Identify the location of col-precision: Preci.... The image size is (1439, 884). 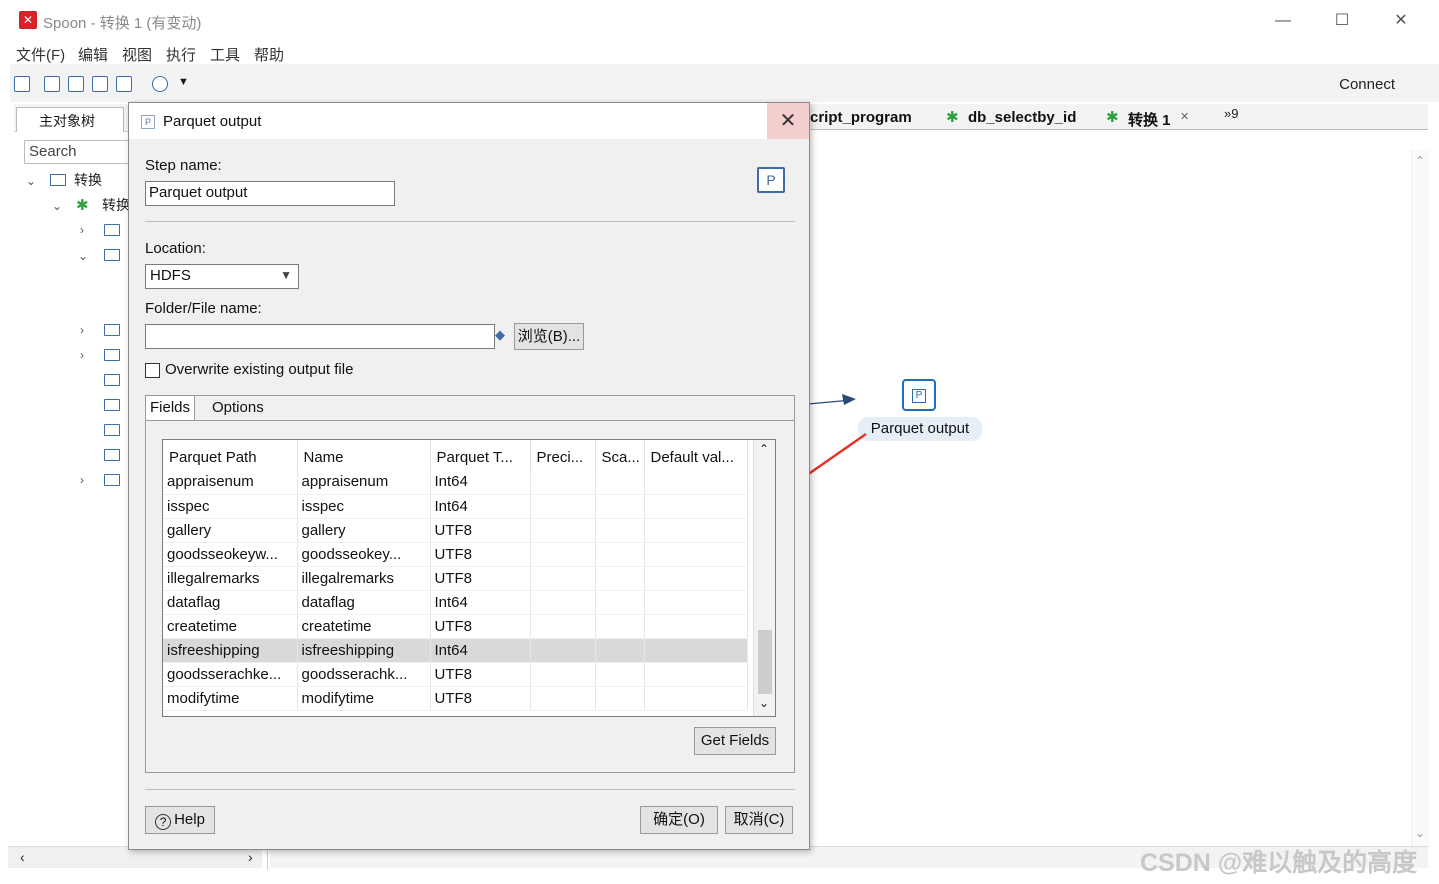
(563, 455).